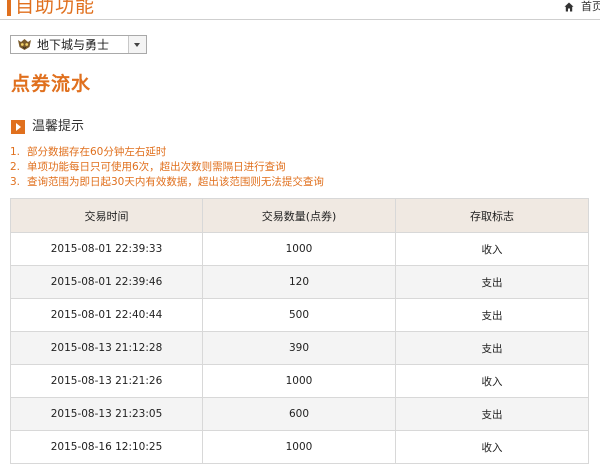 The image size is (600, 467). Describe the element at coordinates (492, 215) in the screenshot. I see `column-header-flag: 存取标志` at that location.